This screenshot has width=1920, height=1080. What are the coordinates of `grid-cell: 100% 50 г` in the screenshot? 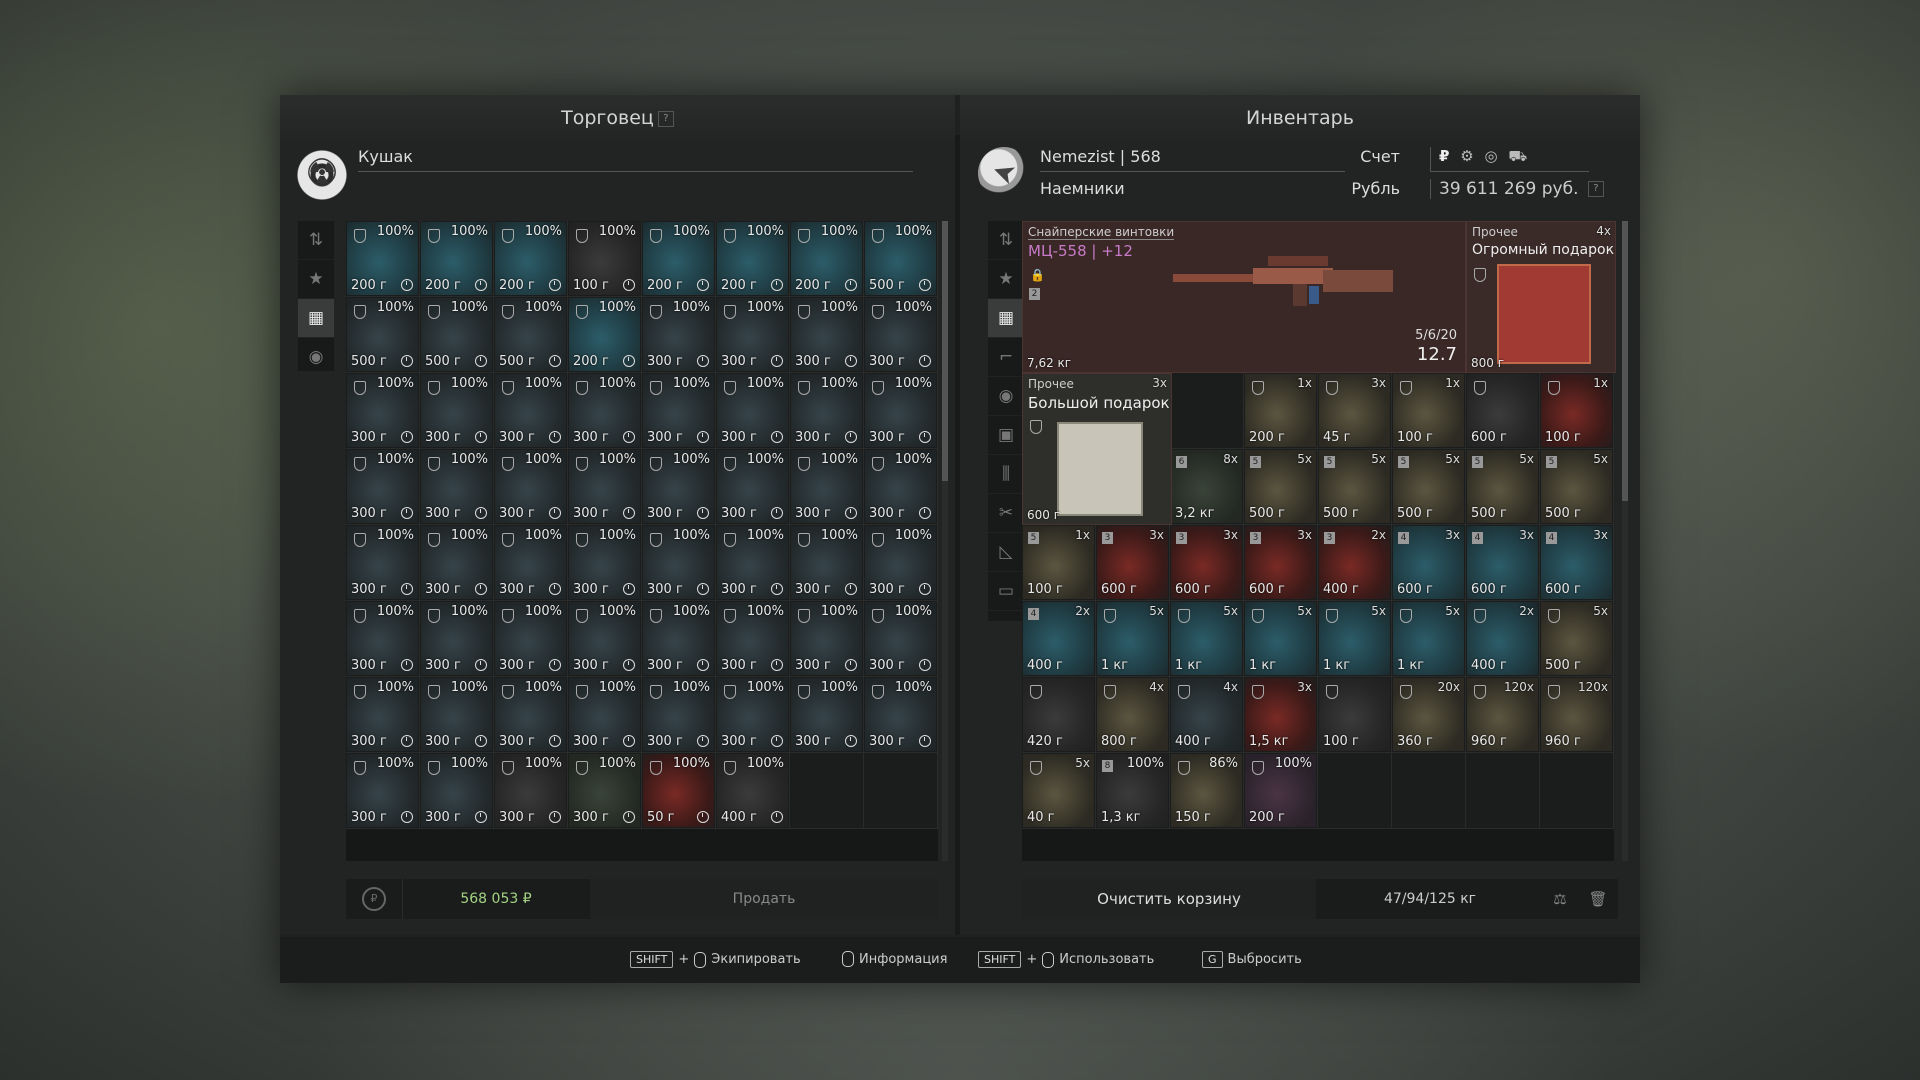 It's located at (679, 791).